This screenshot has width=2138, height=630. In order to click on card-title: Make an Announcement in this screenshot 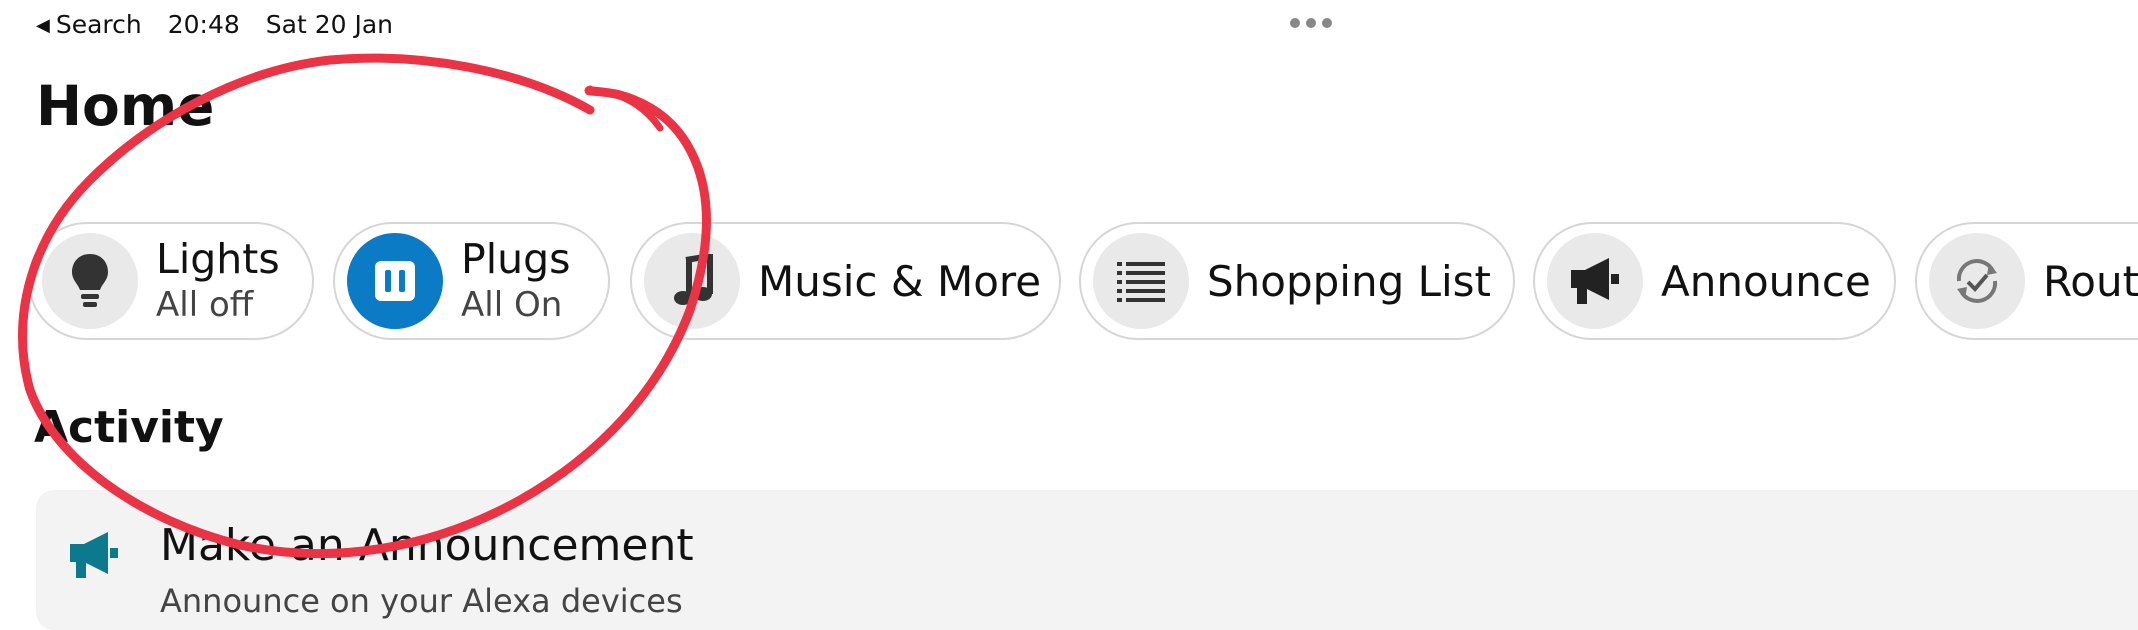, I will do `click(427, 545)`.